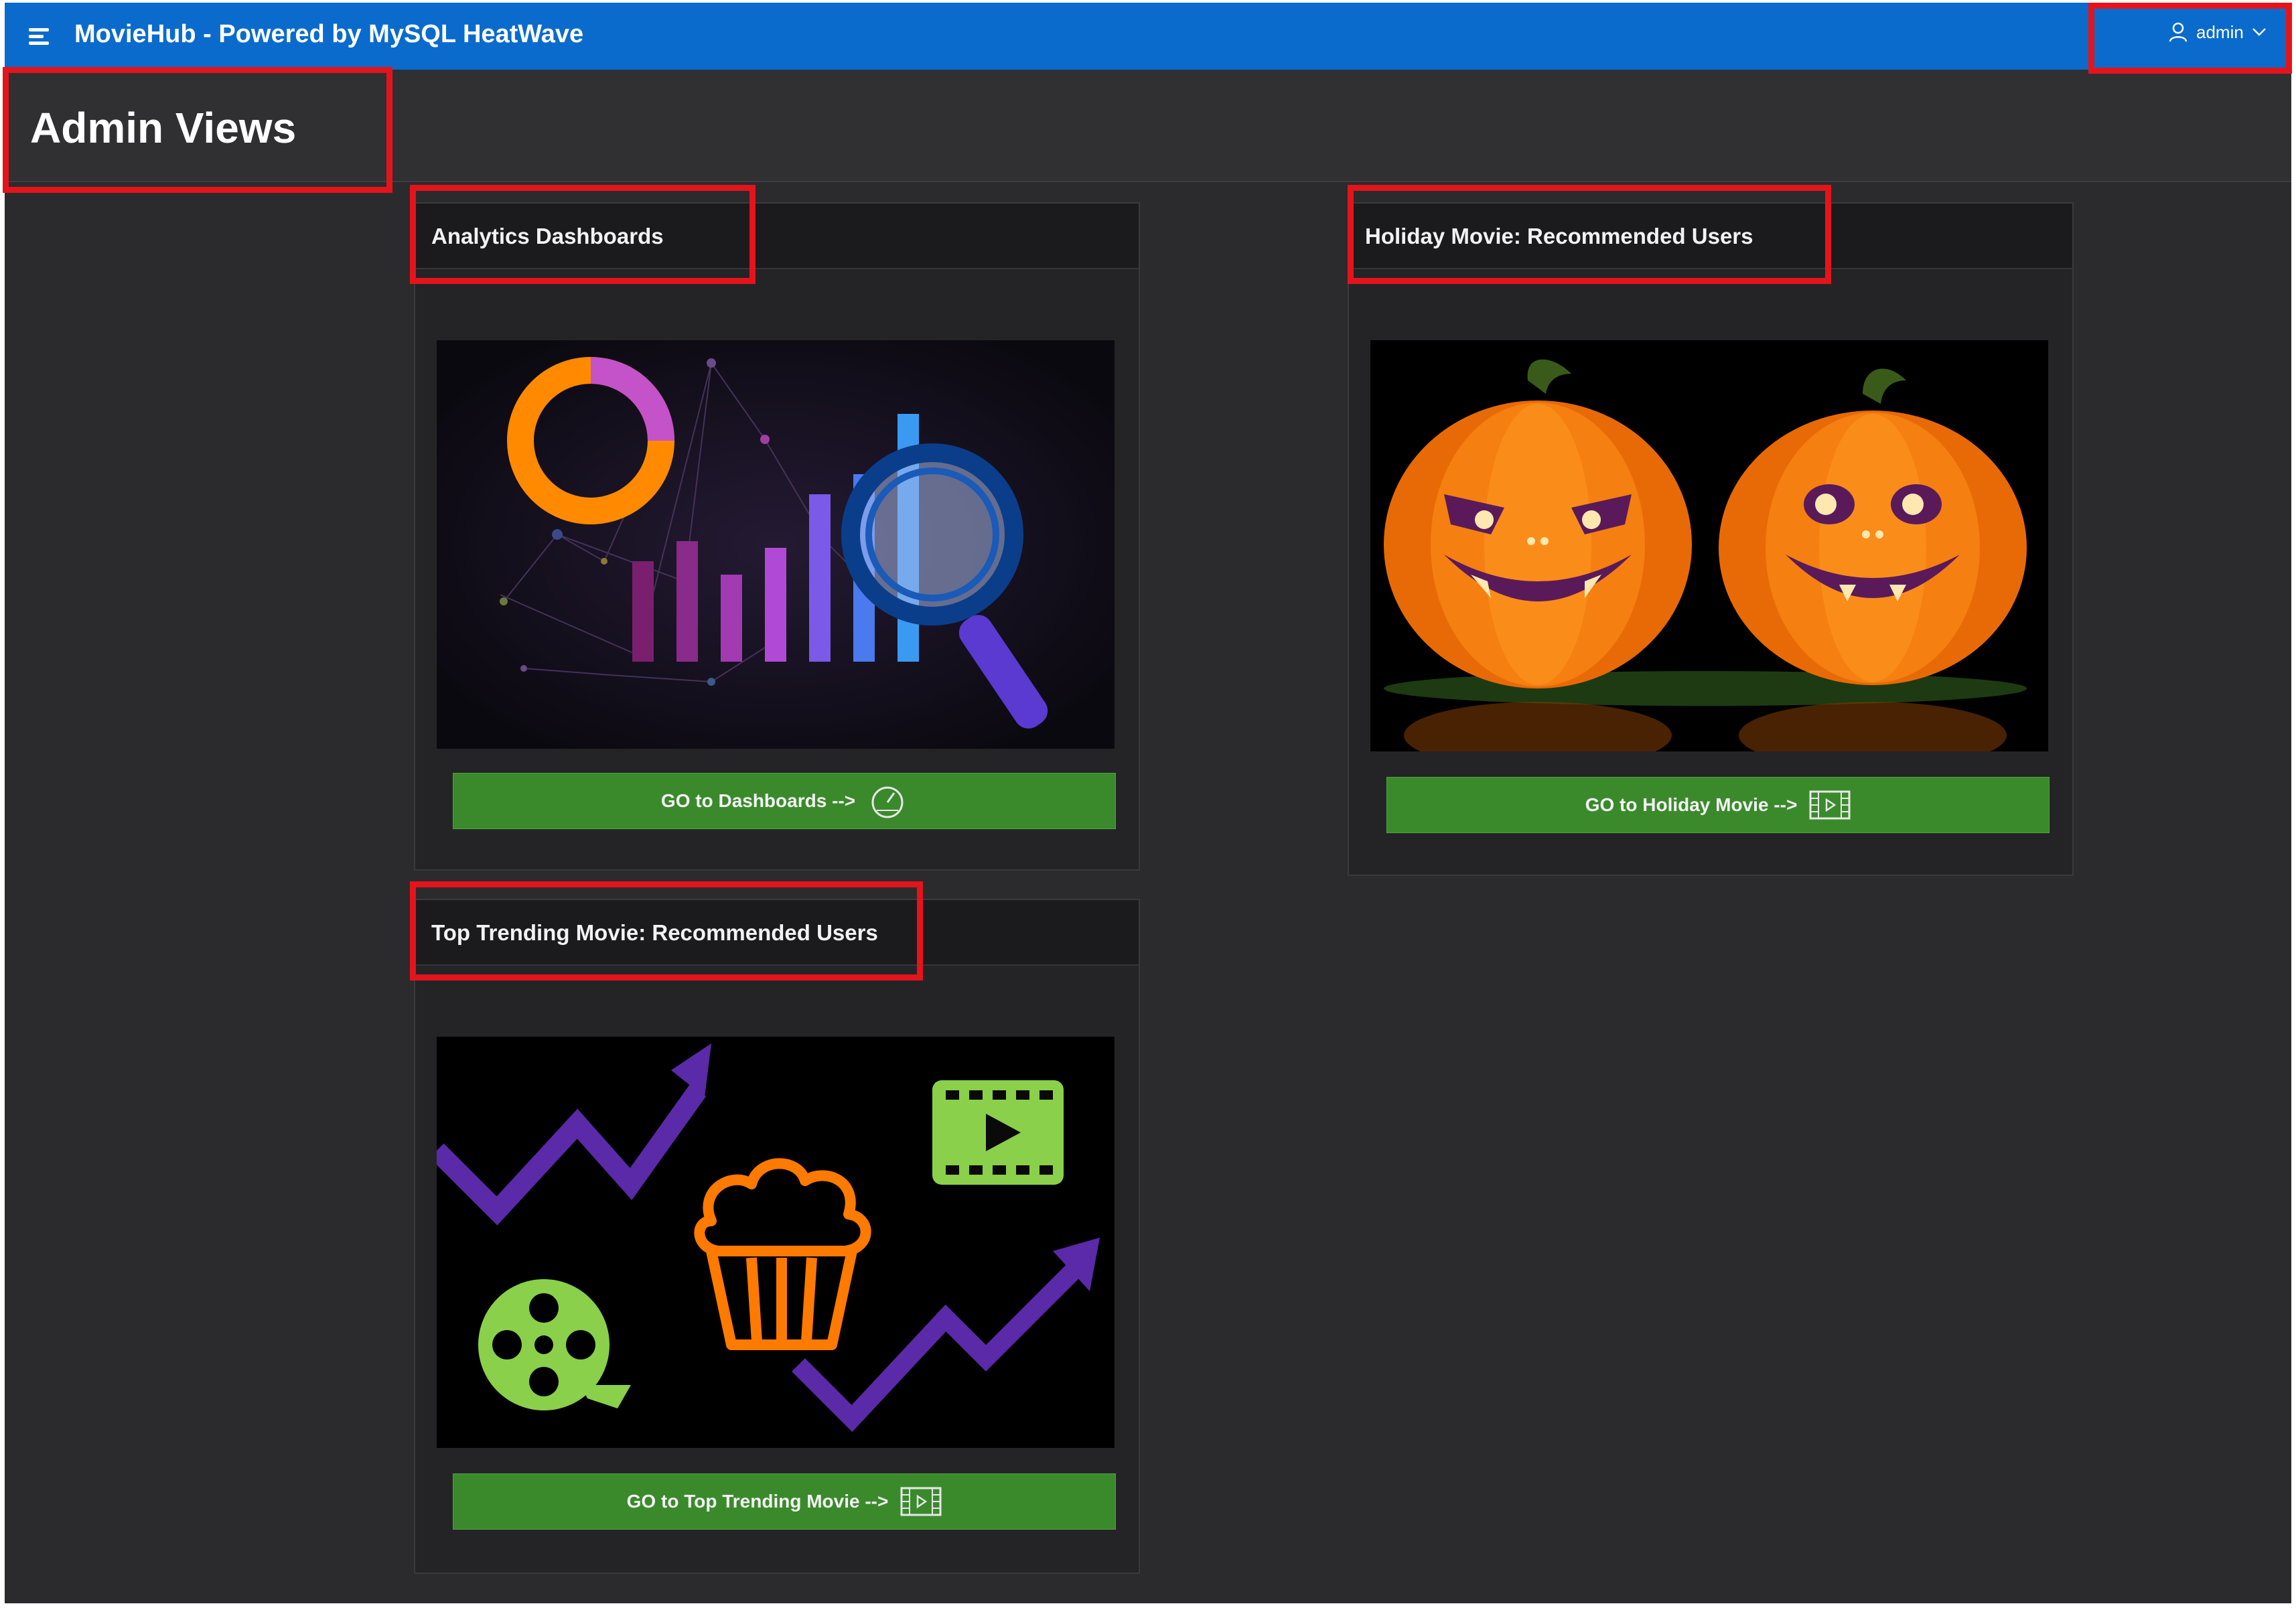  Describe the element at coordinates (654, 932) in the screenshot. I see `card-title: Top Trending Movie: Recommended Users` at that location.